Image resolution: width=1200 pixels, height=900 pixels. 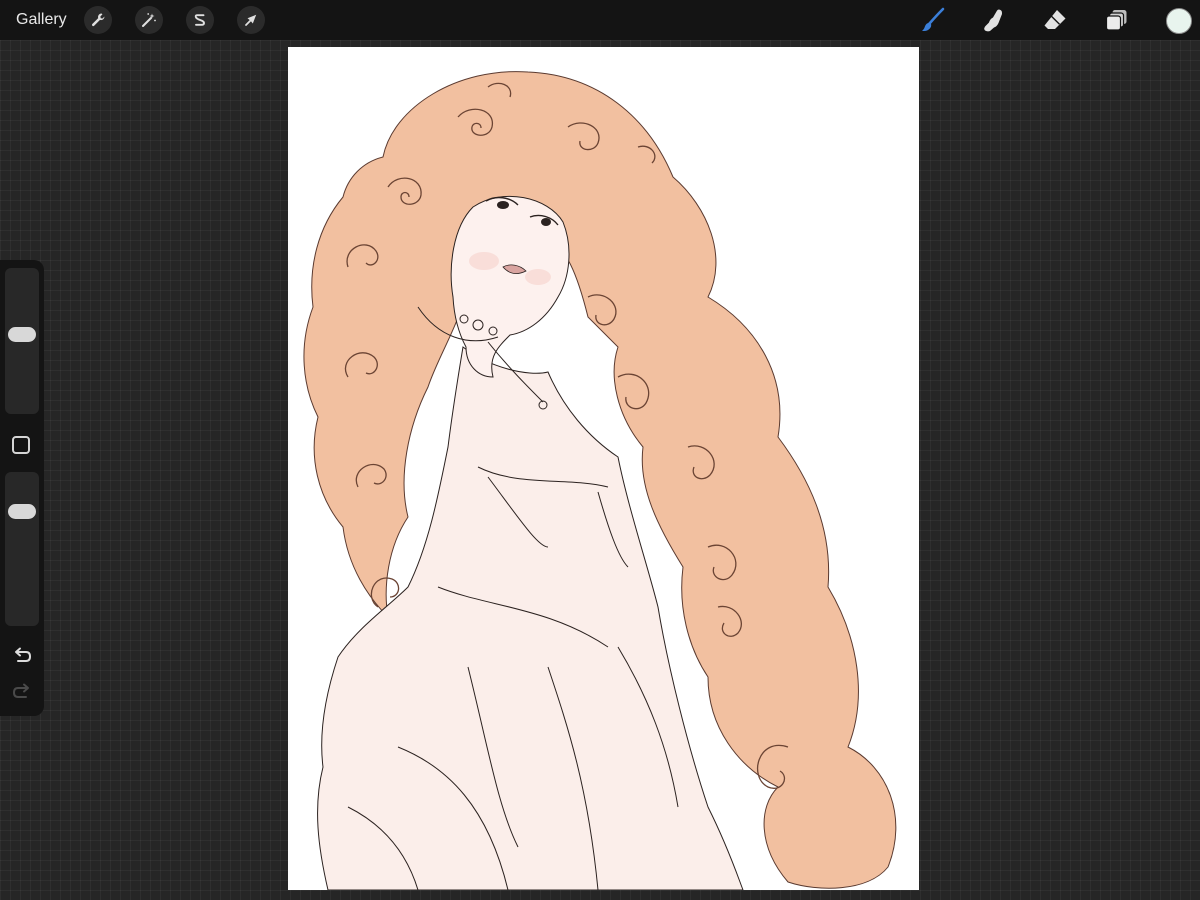 I want to click on color-picker-swatch, so click(x=1179, y=21).